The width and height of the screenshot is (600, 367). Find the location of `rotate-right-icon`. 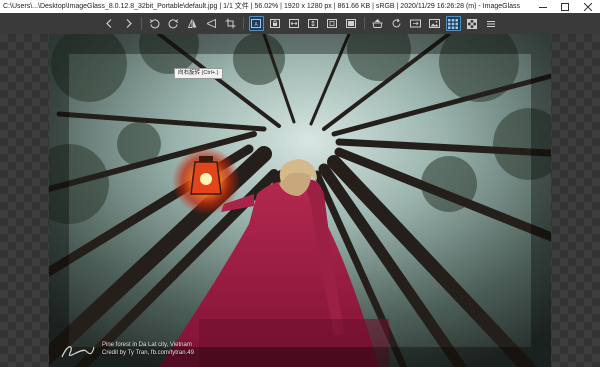

rotate-right-icon is located at coordinates (173, 24).